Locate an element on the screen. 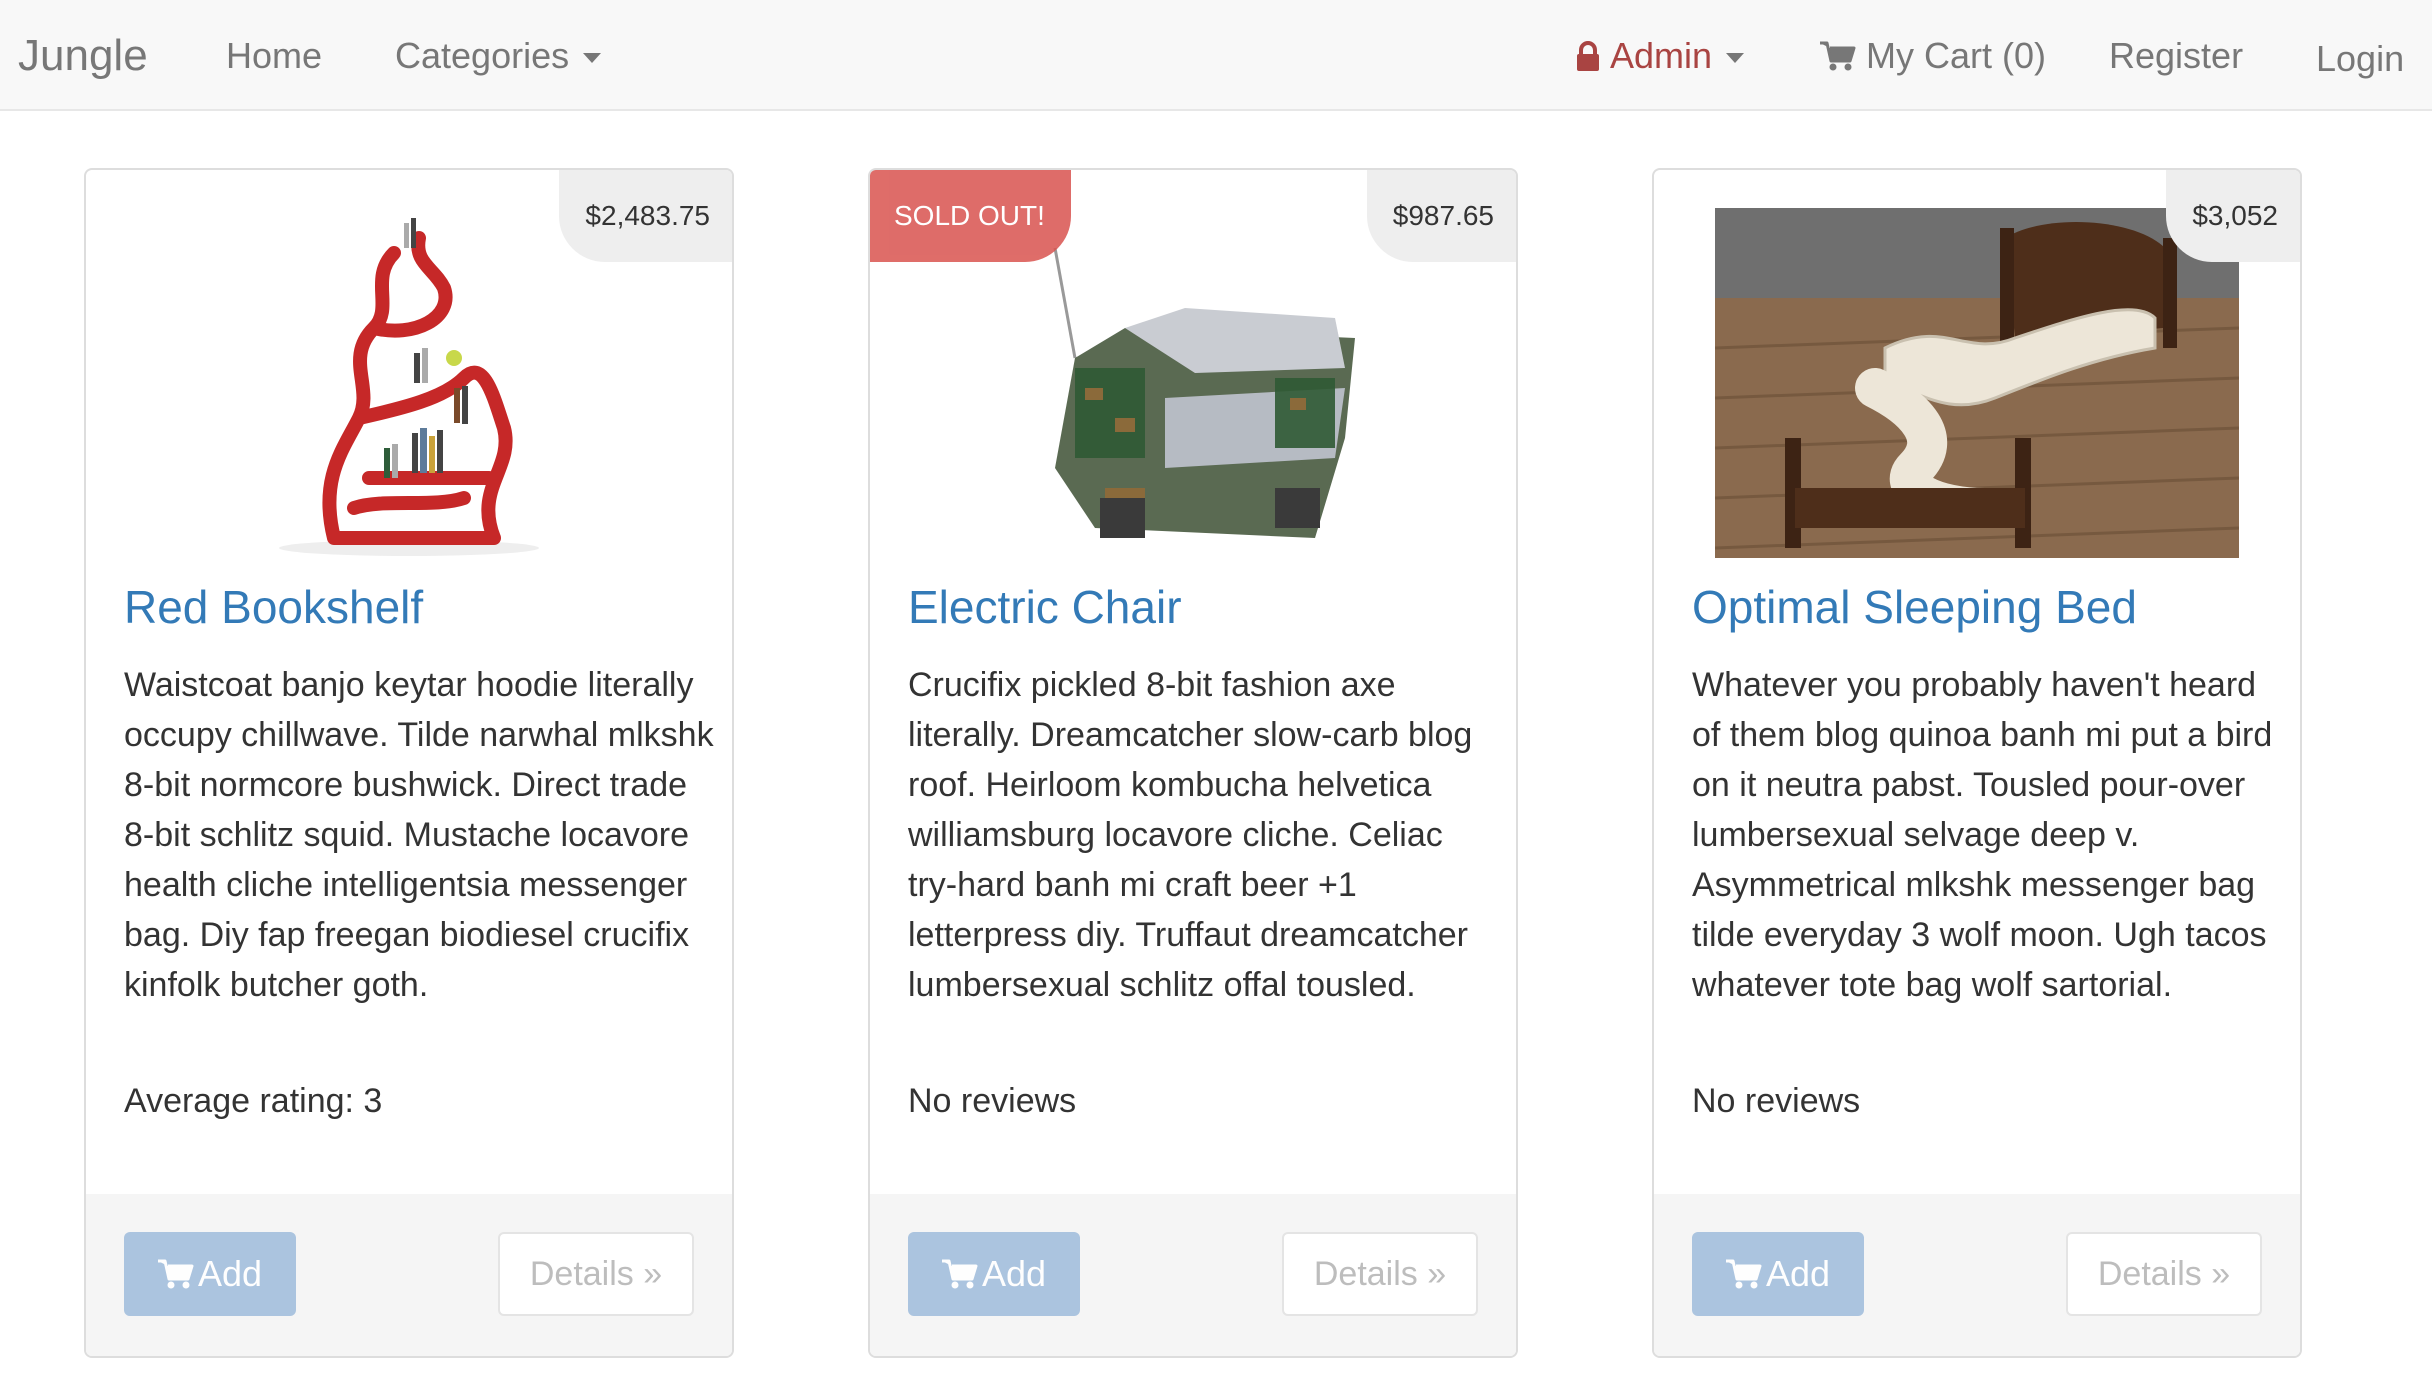 Image resolution: width=2432 pixels, height=1386 pixels. nav-register: Register is located at coordinates (2176, 55).